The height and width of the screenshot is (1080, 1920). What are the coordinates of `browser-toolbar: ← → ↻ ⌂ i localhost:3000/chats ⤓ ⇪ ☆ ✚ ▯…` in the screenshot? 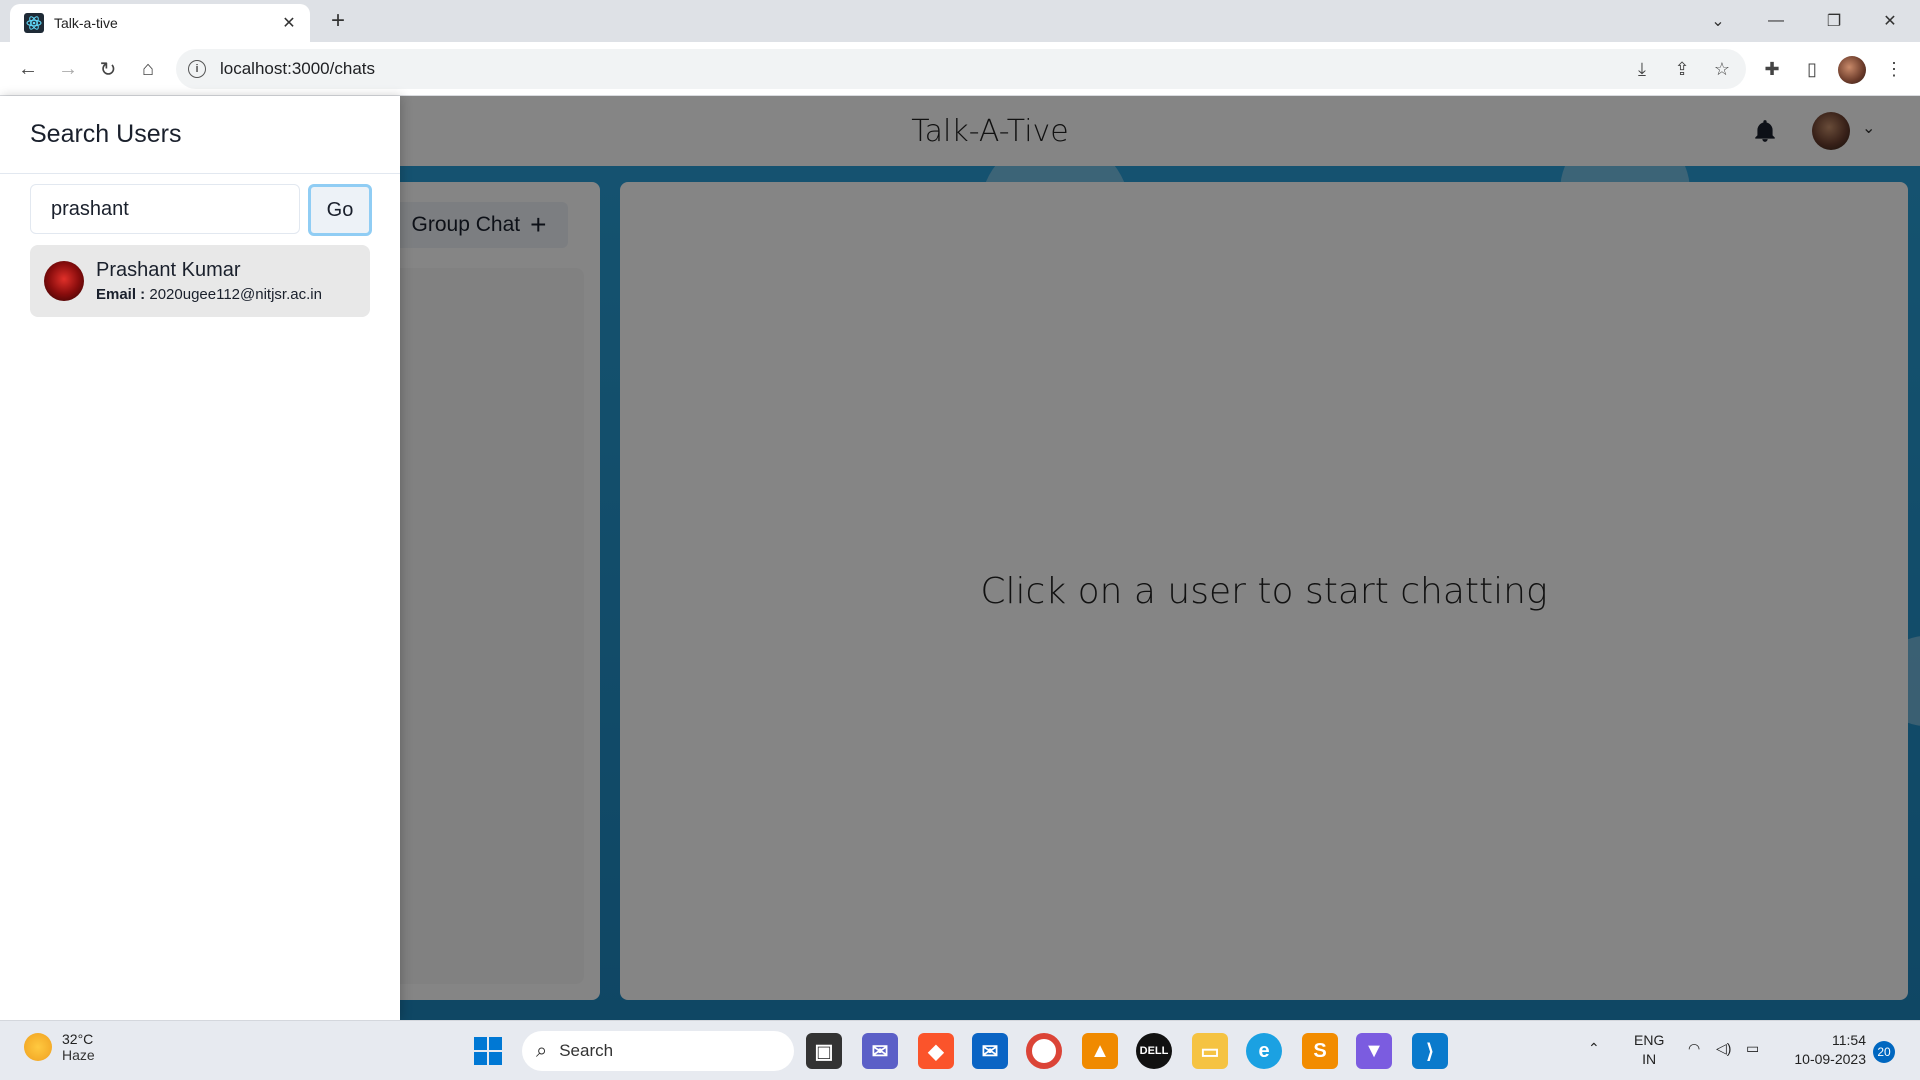 It's located at (960, 69).